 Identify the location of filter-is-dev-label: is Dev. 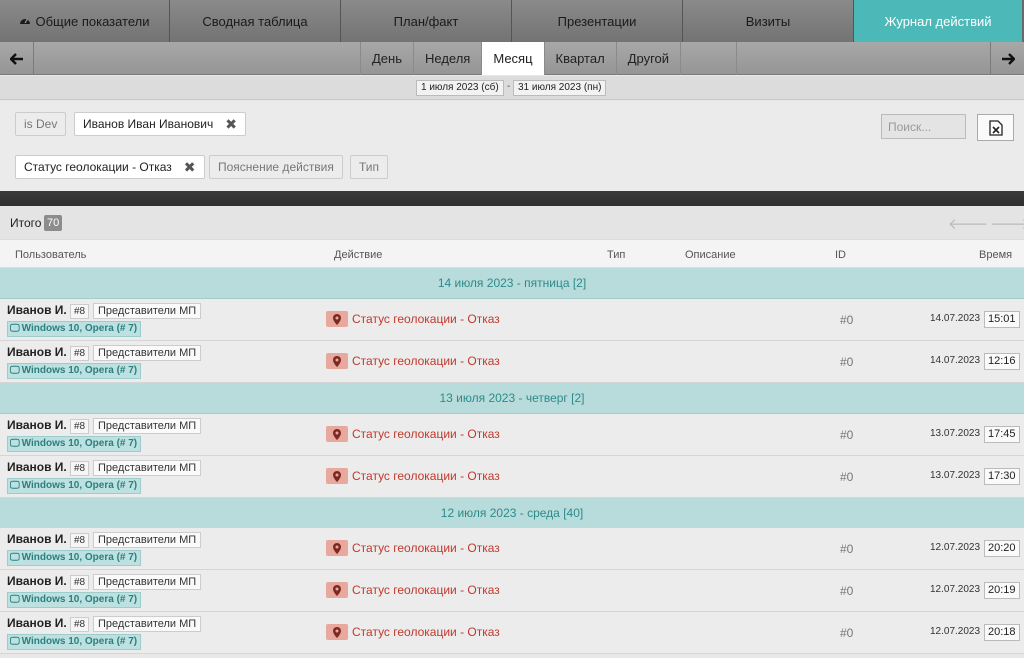
(41, 124).